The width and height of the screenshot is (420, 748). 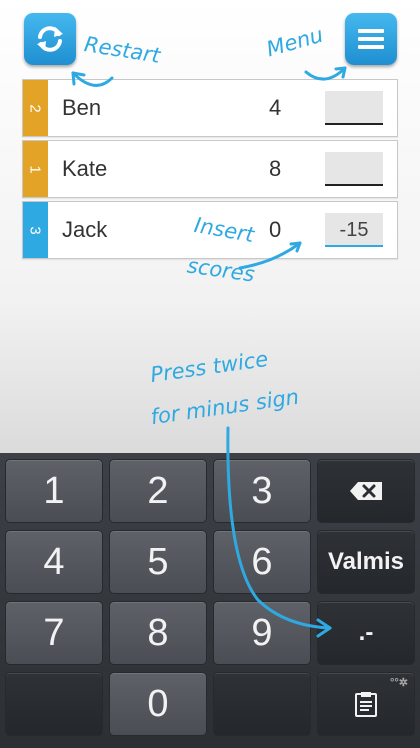 I want to click on rank-badge: 1, so click(x=35, y=169).